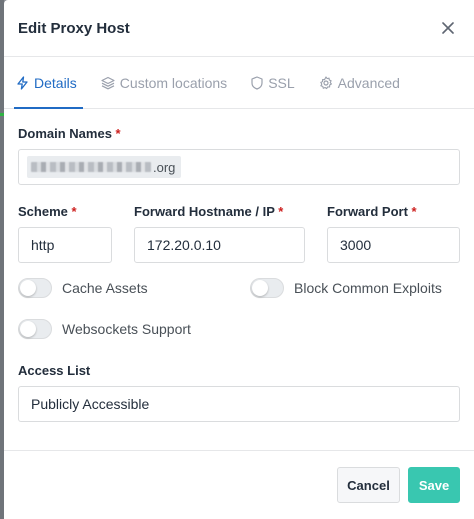 This screenshot has width=474, height=519. I want to click on tab-advanced: Advanced, so click(361, 82).